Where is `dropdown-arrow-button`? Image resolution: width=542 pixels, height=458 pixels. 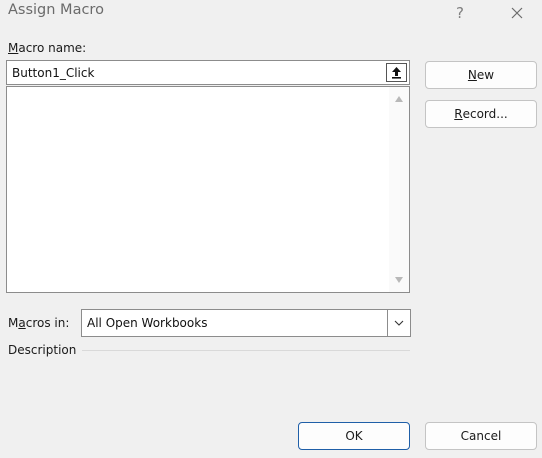
dropdown-arrow-button is located at coordinates (398, 323).